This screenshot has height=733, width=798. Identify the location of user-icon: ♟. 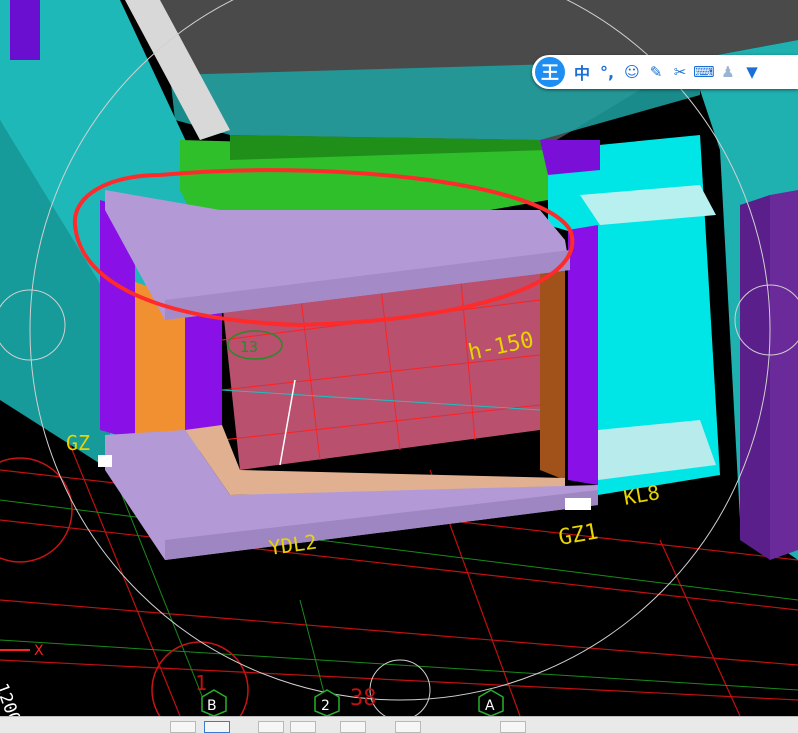
(728, 72).